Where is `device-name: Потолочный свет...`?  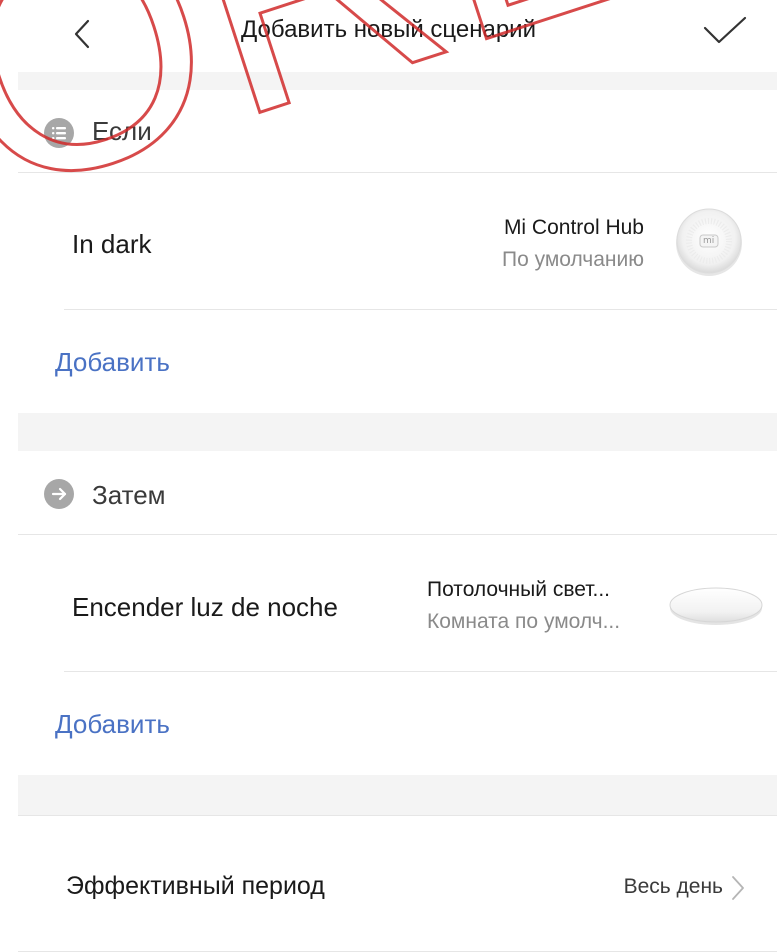 device-name: Потолочный свет... is located at coordinates (519, 589).